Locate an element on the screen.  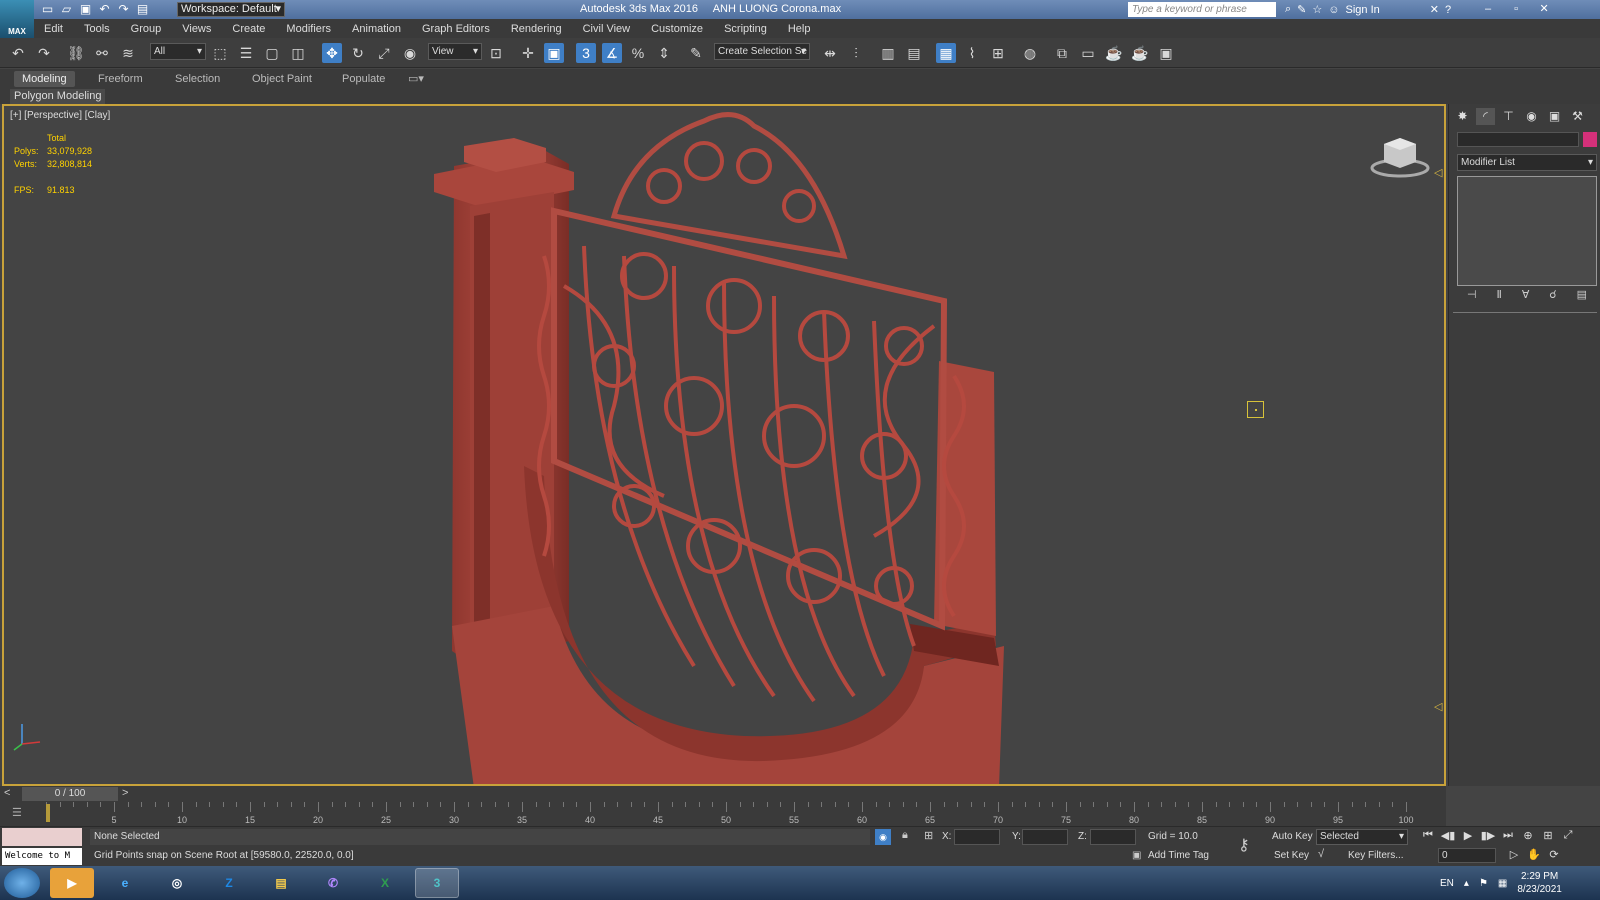
y-coordinate-field is located at coordinates (1045, 837).